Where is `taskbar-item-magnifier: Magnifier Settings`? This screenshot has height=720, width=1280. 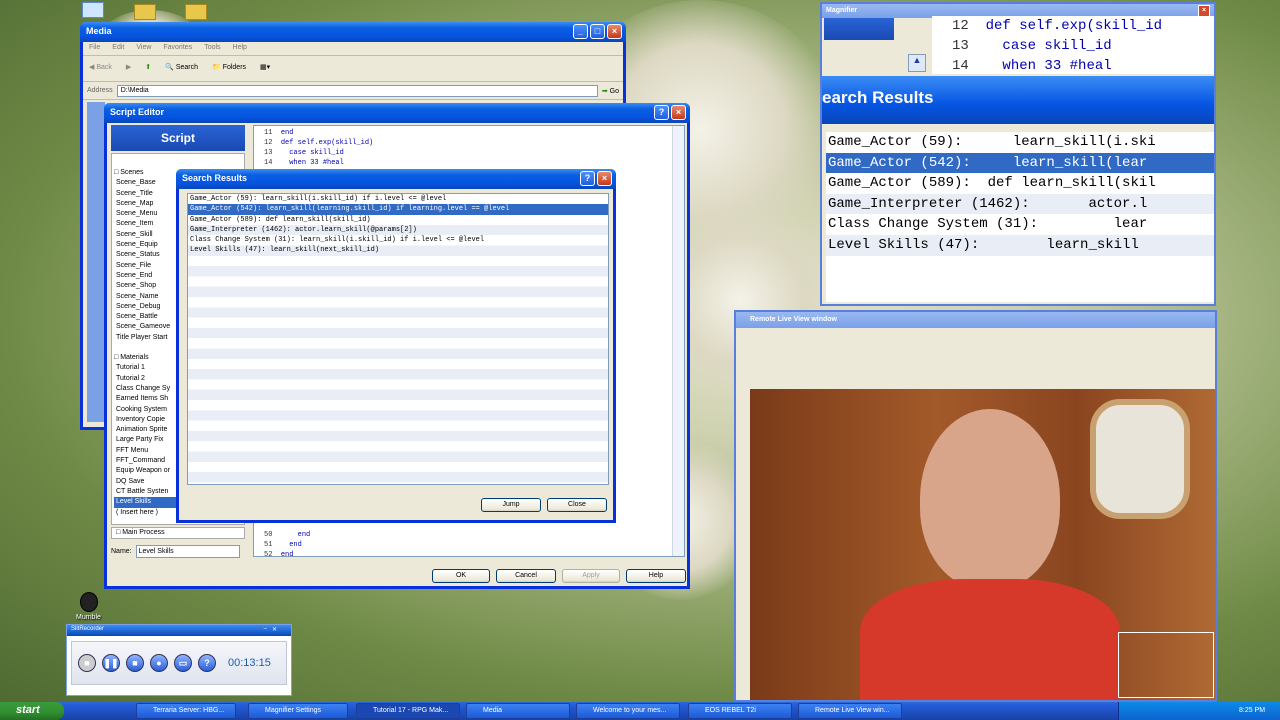
taskbar-item-magnifier: Magnifier Settings is located at coordinates (298, 711).